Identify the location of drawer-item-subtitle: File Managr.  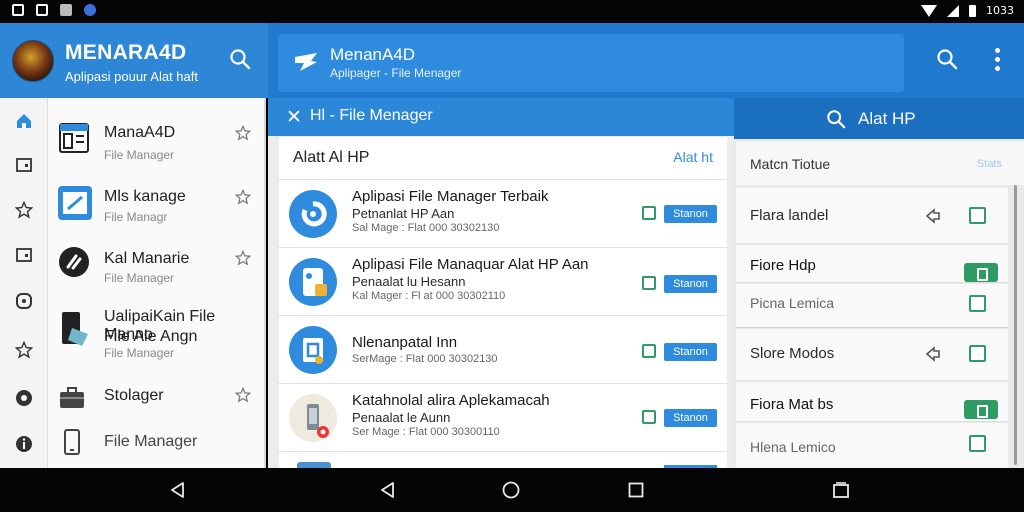
(136, 217).